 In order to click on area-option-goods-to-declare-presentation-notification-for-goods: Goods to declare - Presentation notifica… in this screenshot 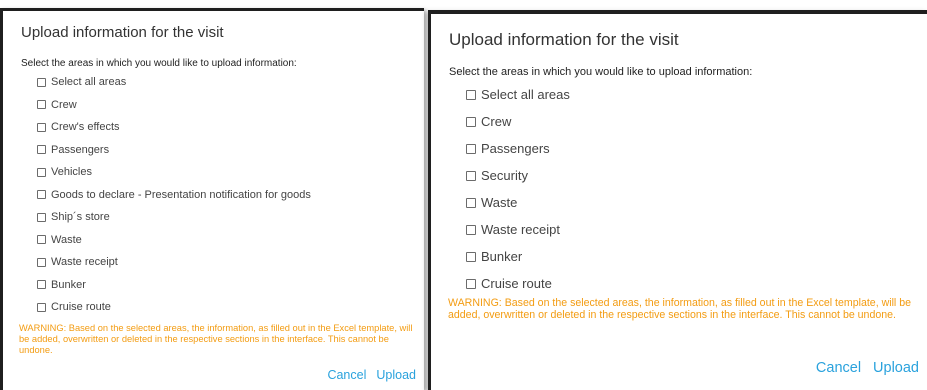, I will do `click(174, 195)`.